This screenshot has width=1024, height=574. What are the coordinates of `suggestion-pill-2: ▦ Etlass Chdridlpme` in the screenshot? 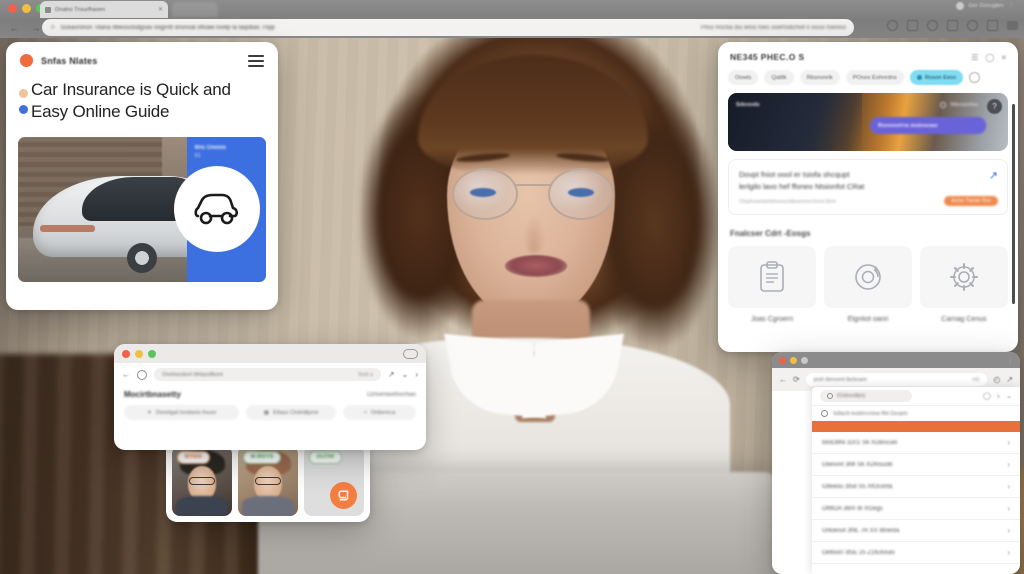 It's located at (291, 412).